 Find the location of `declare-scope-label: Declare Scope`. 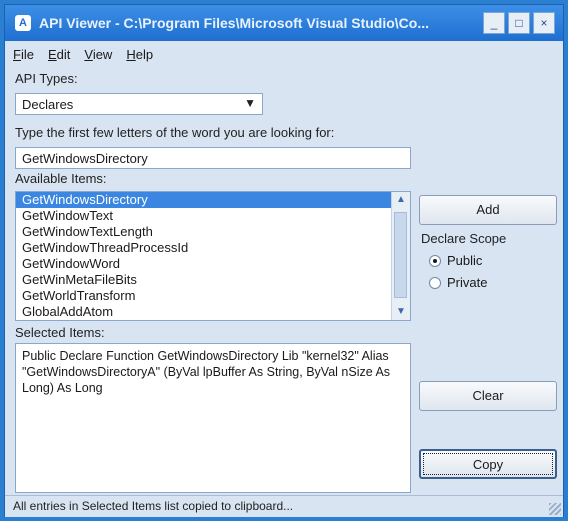

declare-scope-label: Declare Scope is located at coordinates (464, 238).